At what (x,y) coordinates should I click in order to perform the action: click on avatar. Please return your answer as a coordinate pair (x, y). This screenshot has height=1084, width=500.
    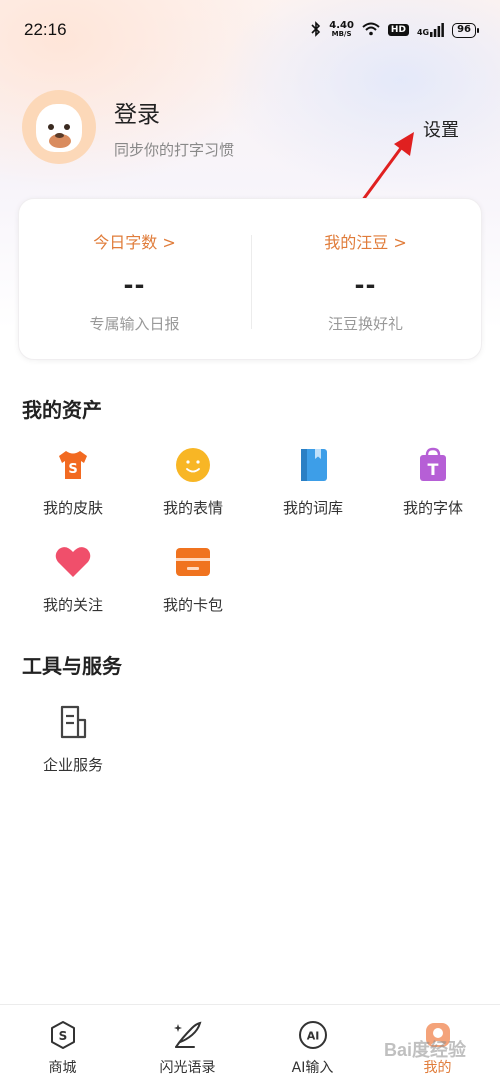
    Looking at the image, I should click on (59, 127).